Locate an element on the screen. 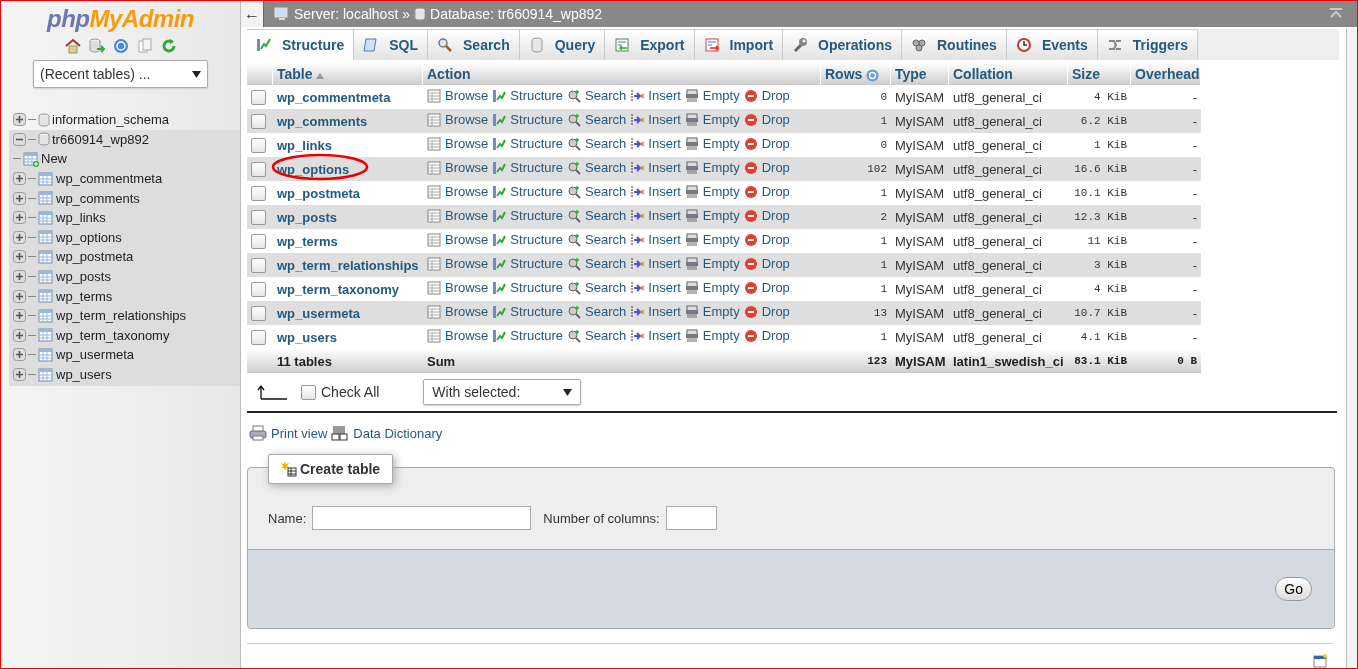  data-dictionary-link: Data Dictionary is located at coordinates (398, 433).